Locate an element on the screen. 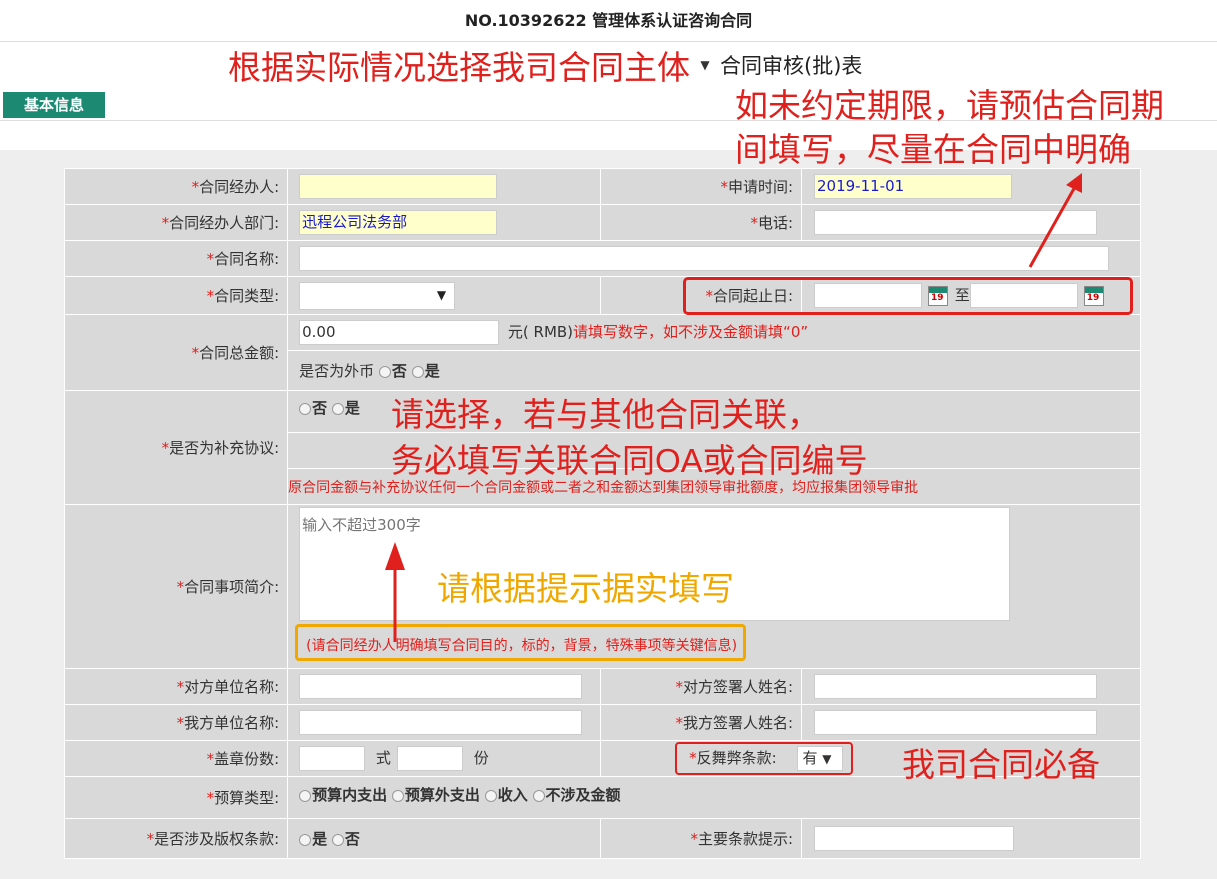 The height and width of the screenshot is (879, 1217). seal-sets-input is located at coordinates (332, 758).